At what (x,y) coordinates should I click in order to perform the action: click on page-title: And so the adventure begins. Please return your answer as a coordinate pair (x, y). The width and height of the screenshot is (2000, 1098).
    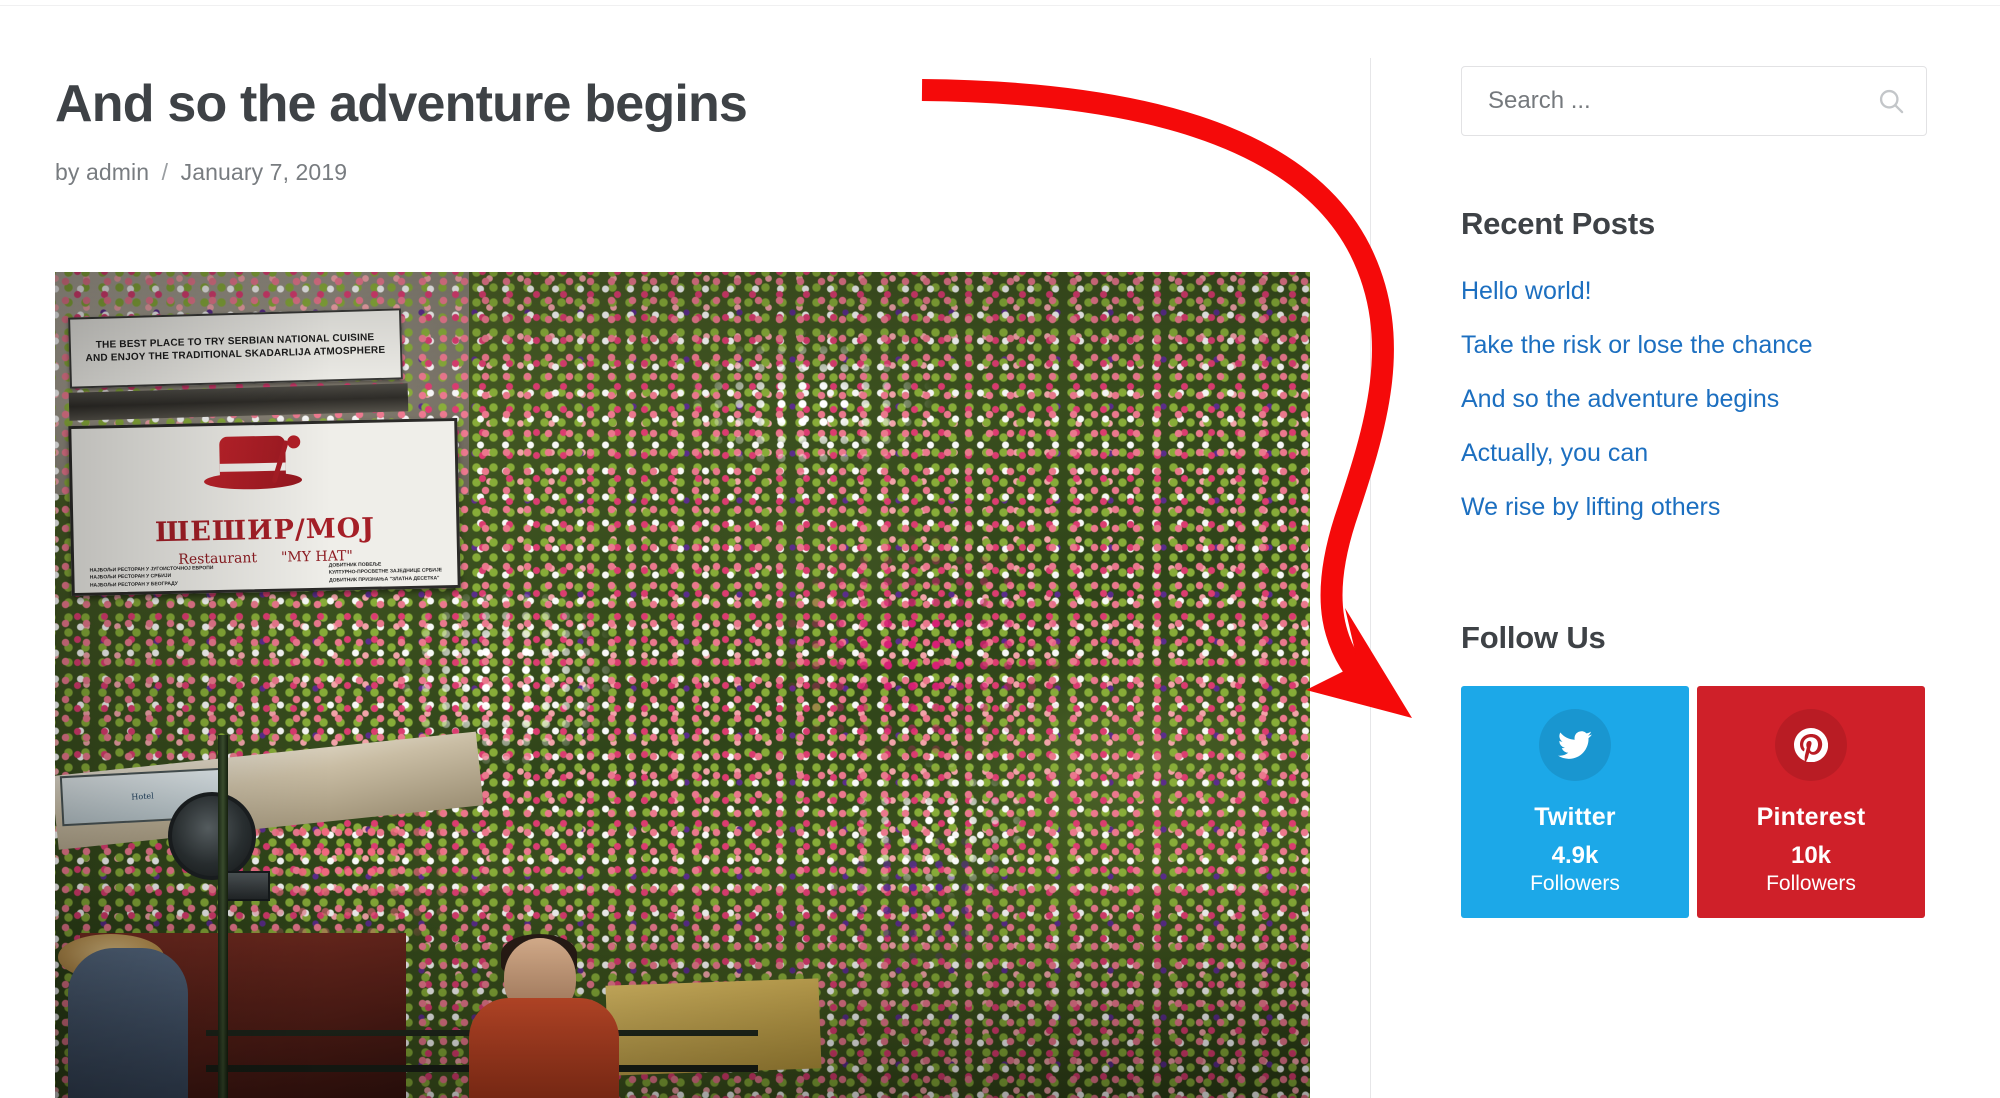
    Looking at the image, I should click on (401, 104).